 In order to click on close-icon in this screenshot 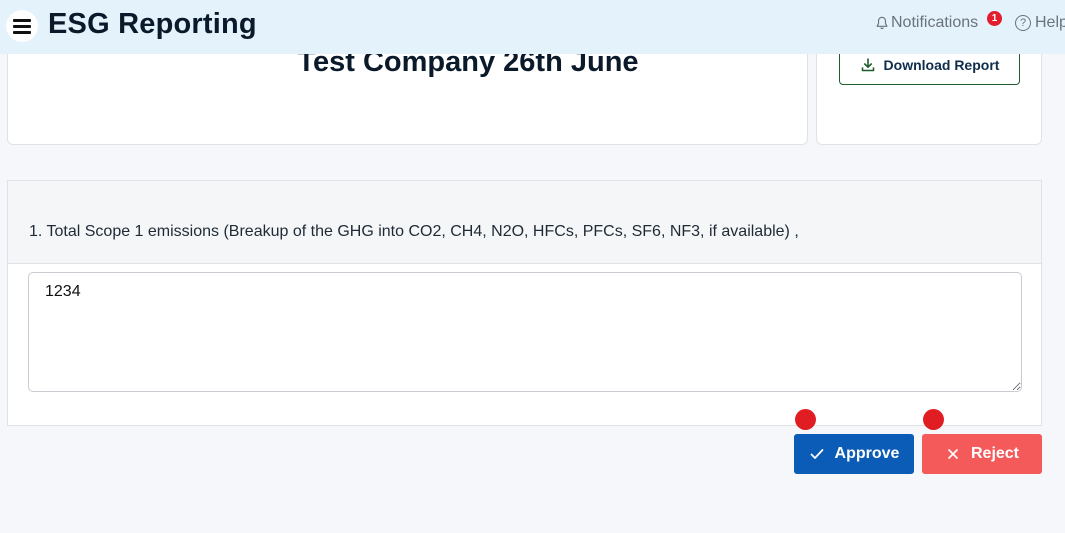, I will do `click(953, 454)`.